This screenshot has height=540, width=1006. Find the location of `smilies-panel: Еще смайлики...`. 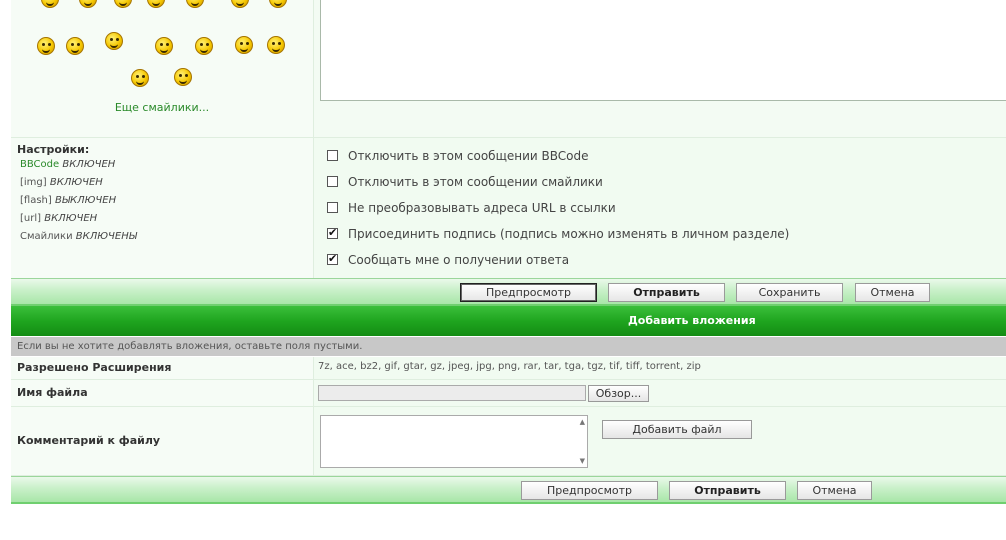

smilies-panel: Еще смайлики... is located at coordinates (162, 68).